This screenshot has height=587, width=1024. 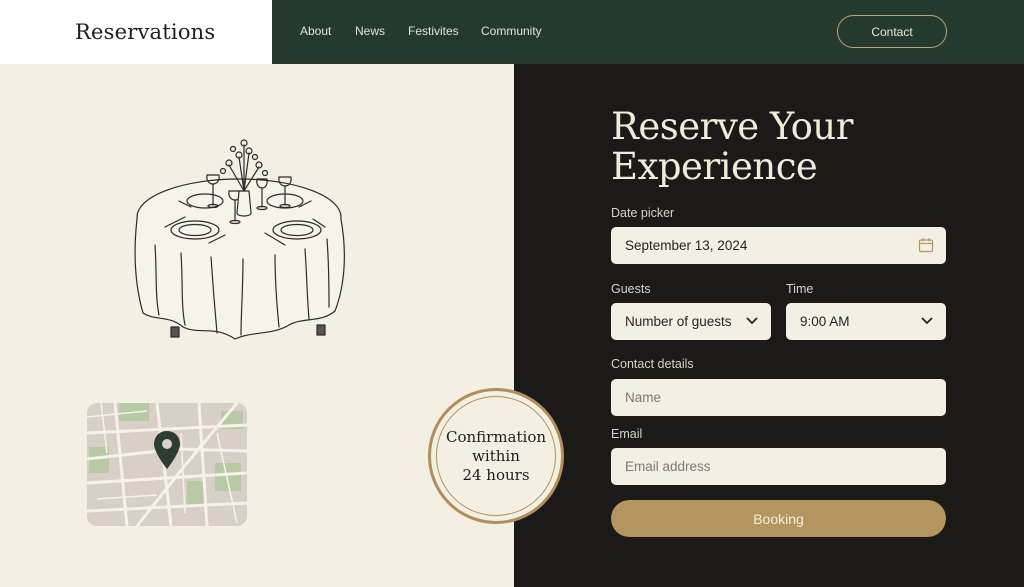 What do you see at coordinates (686, 245) in the screenshot?
I see `date-value: September 13, 2024` at bounding box center [686, 245].